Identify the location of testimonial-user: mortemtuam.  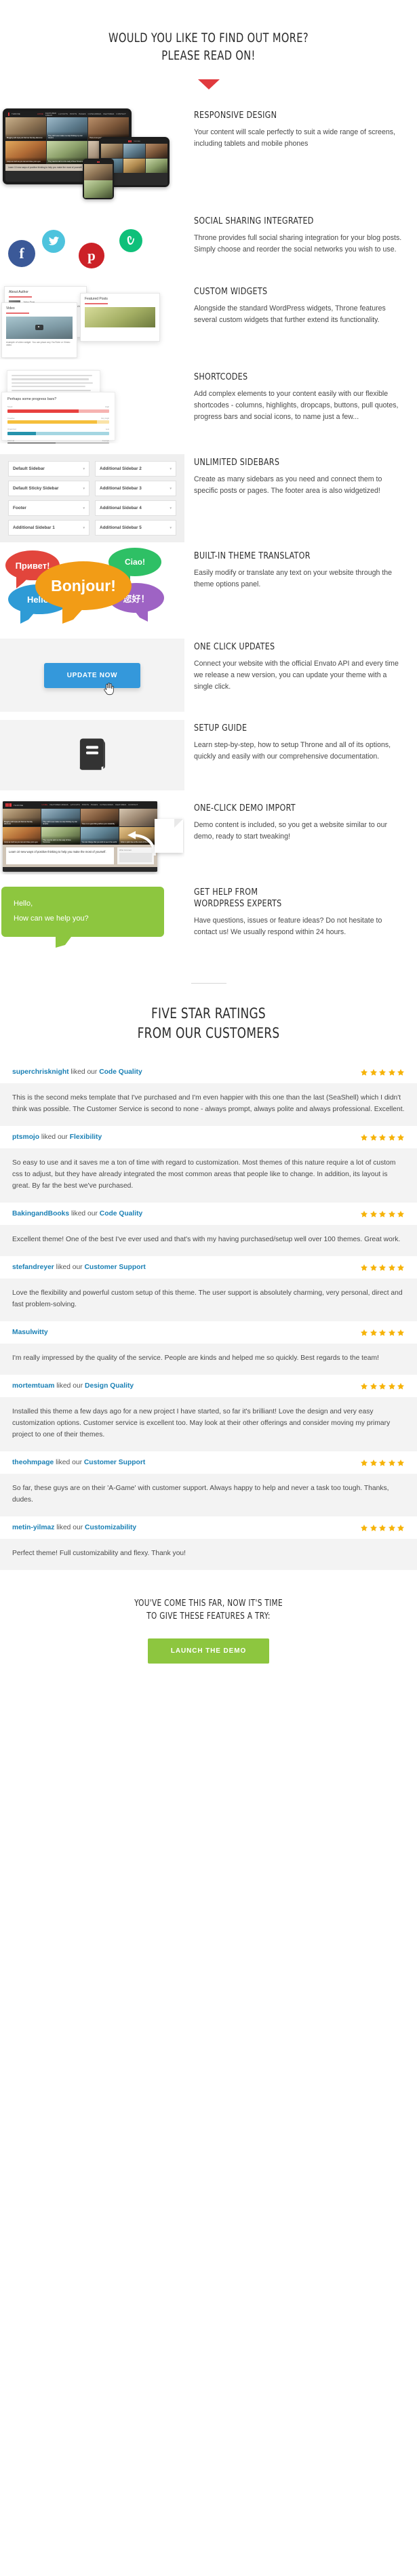
(33, 1386).